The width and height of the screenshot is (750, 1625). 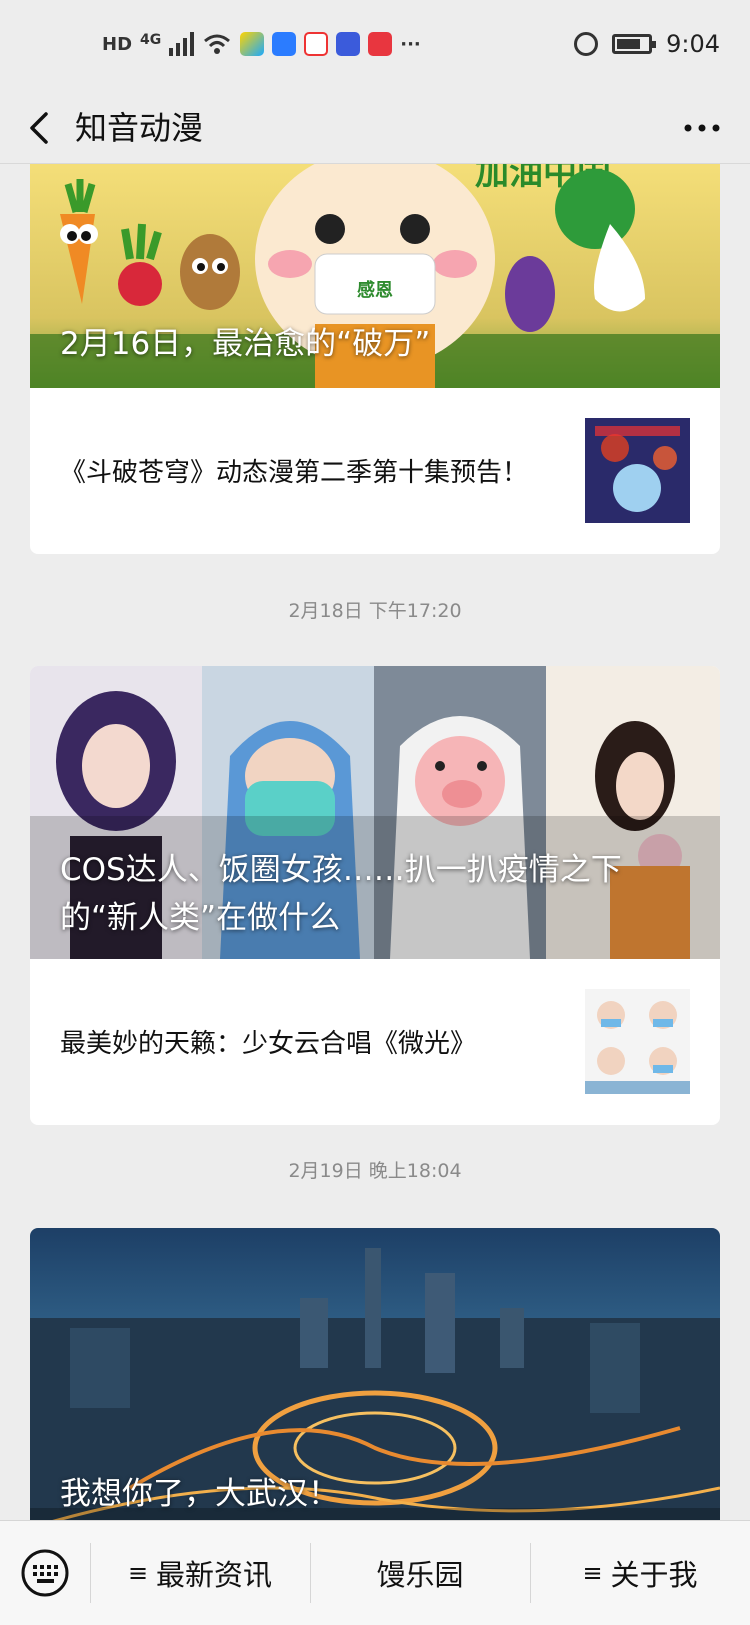 What do you see at coordinates (117, 44) in the screenshot?
I see `hd-indicator: HD` at bounding box center [117, 44].